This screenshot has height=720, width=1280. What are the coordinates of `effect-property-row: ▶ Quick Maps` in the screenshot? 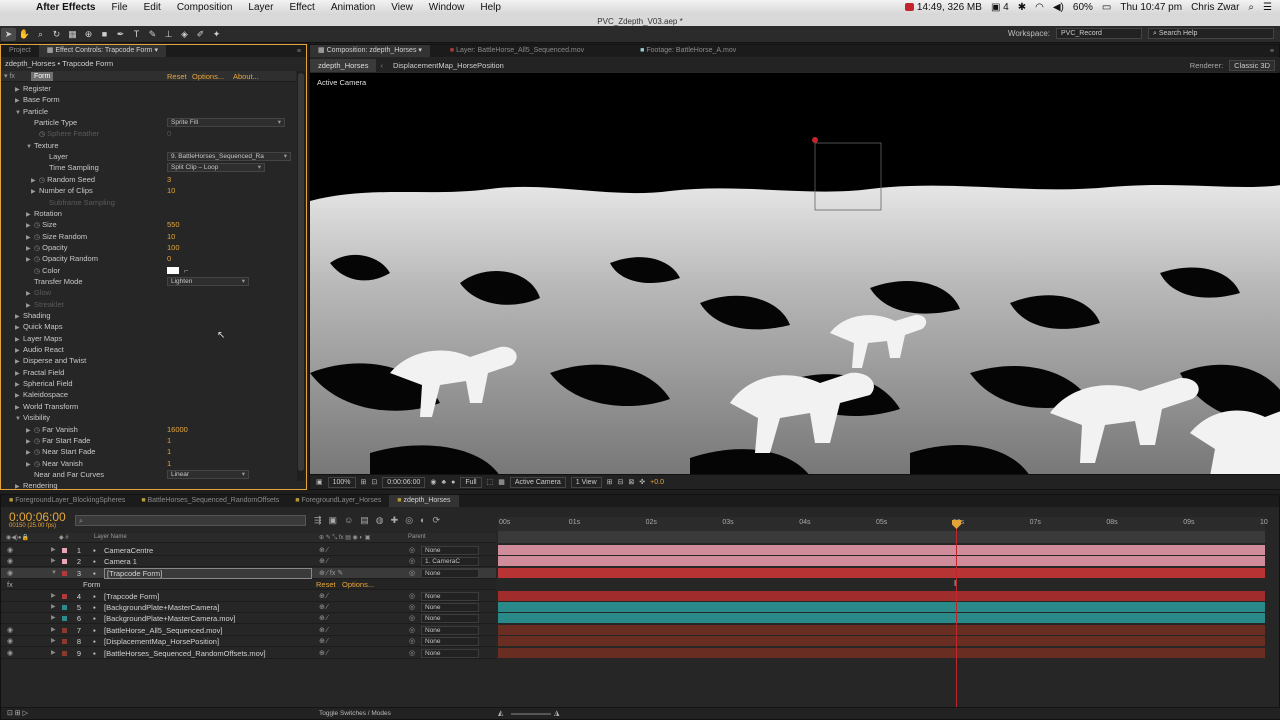 It's located at (148, 326).